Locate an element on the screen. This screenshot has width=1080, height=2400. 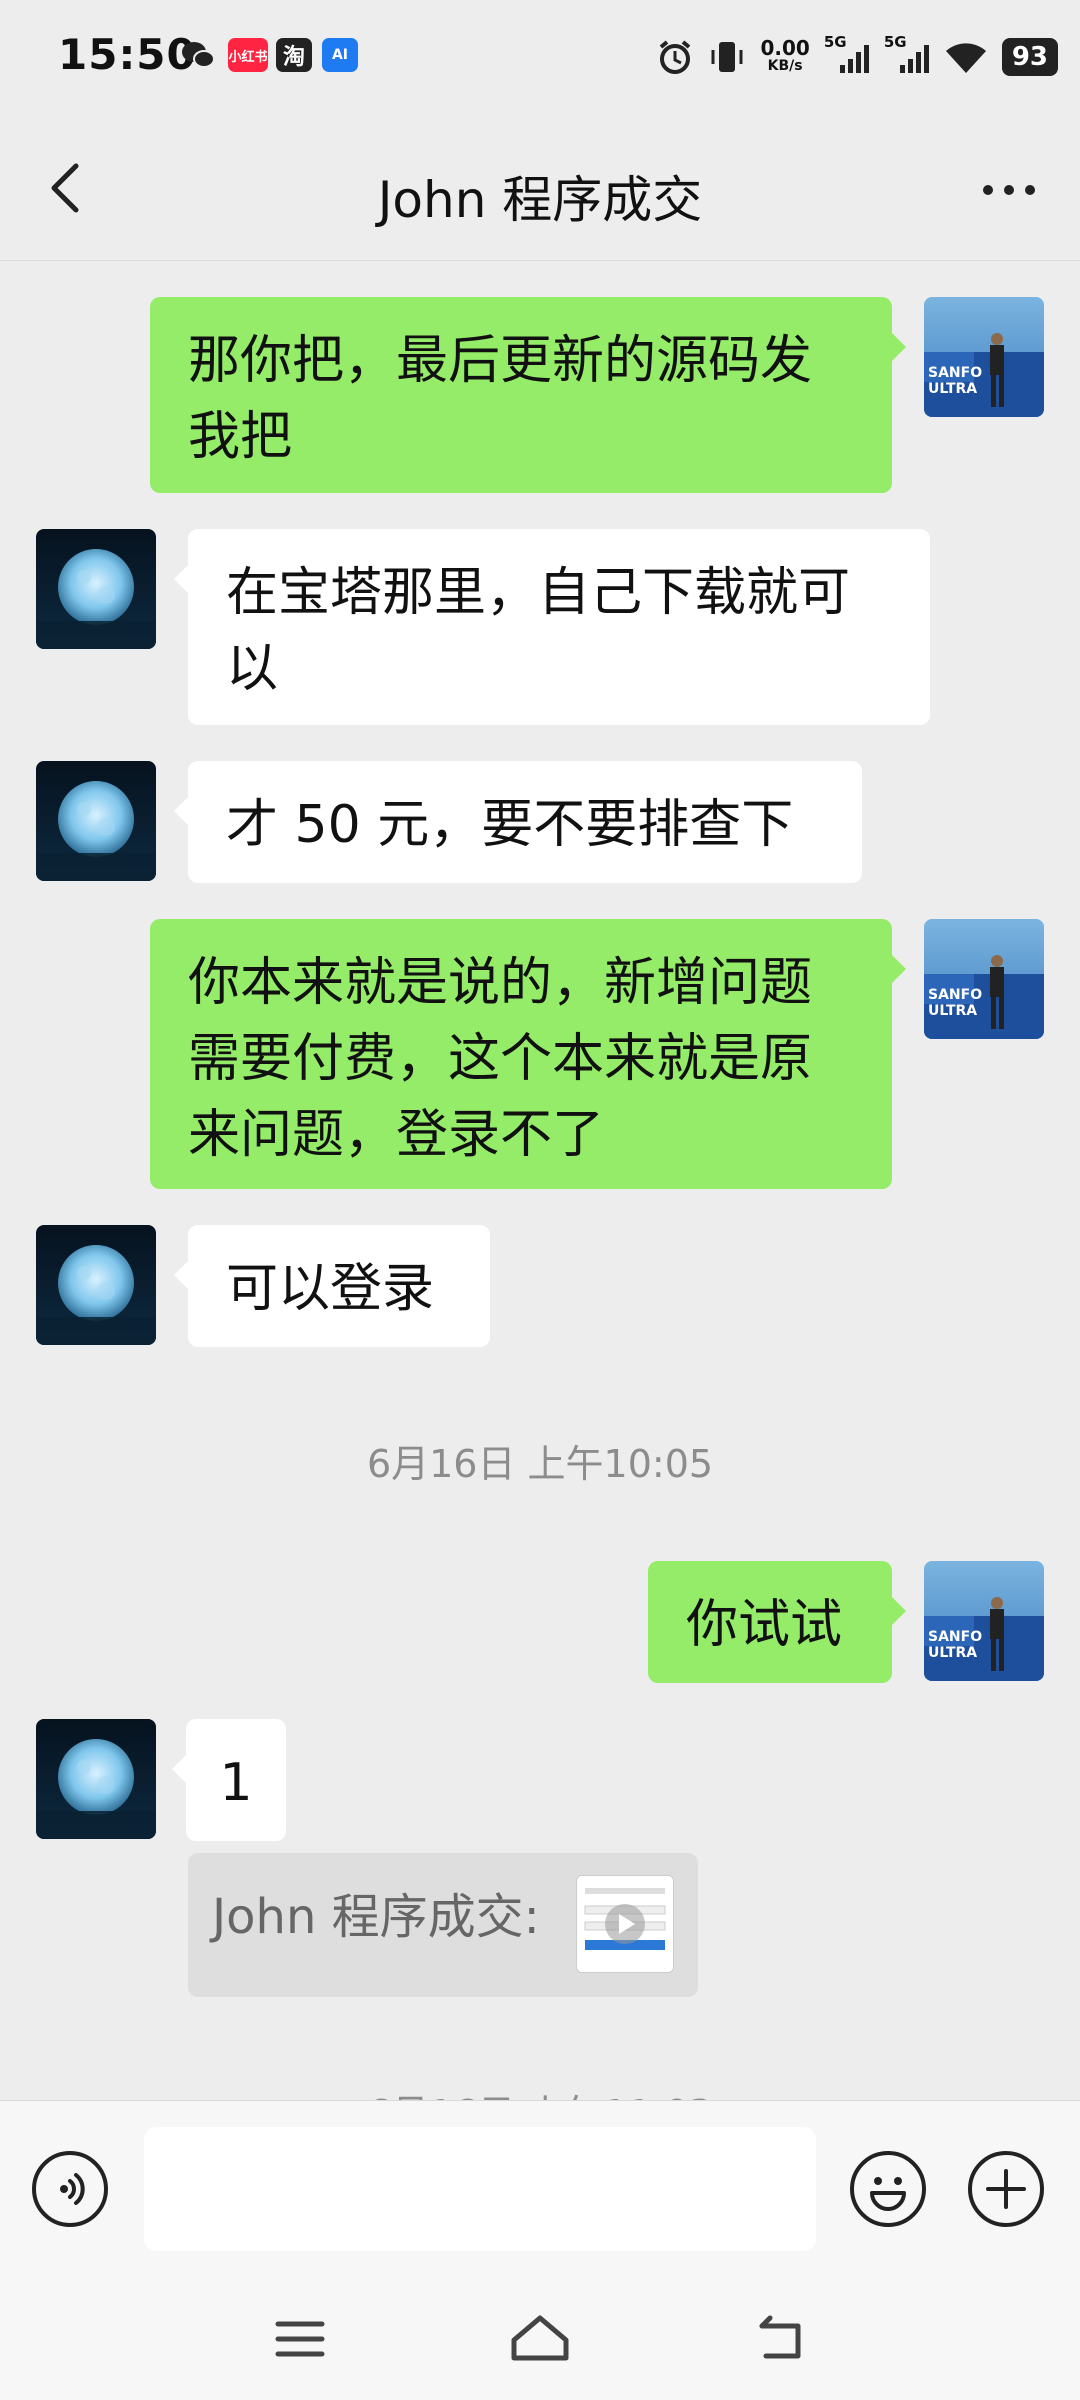
vibrate-icon is located at coordinates (727, 57).